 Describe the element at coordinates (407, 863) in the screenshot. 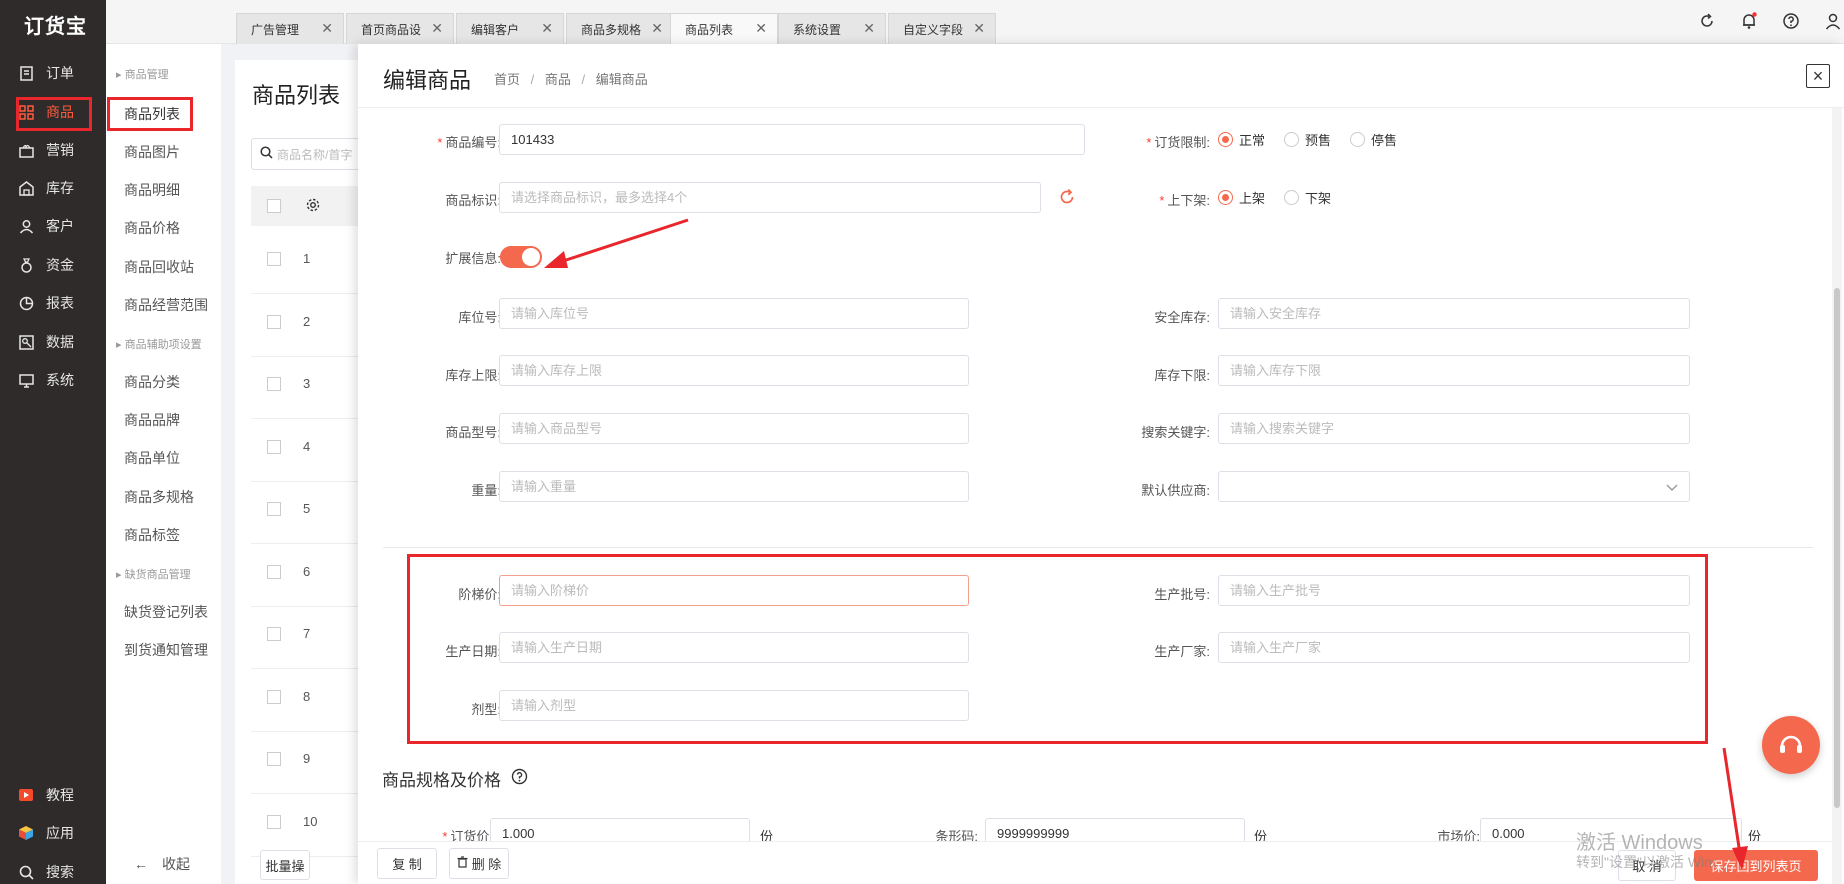

I see `copy-button: 复 制` at that location.